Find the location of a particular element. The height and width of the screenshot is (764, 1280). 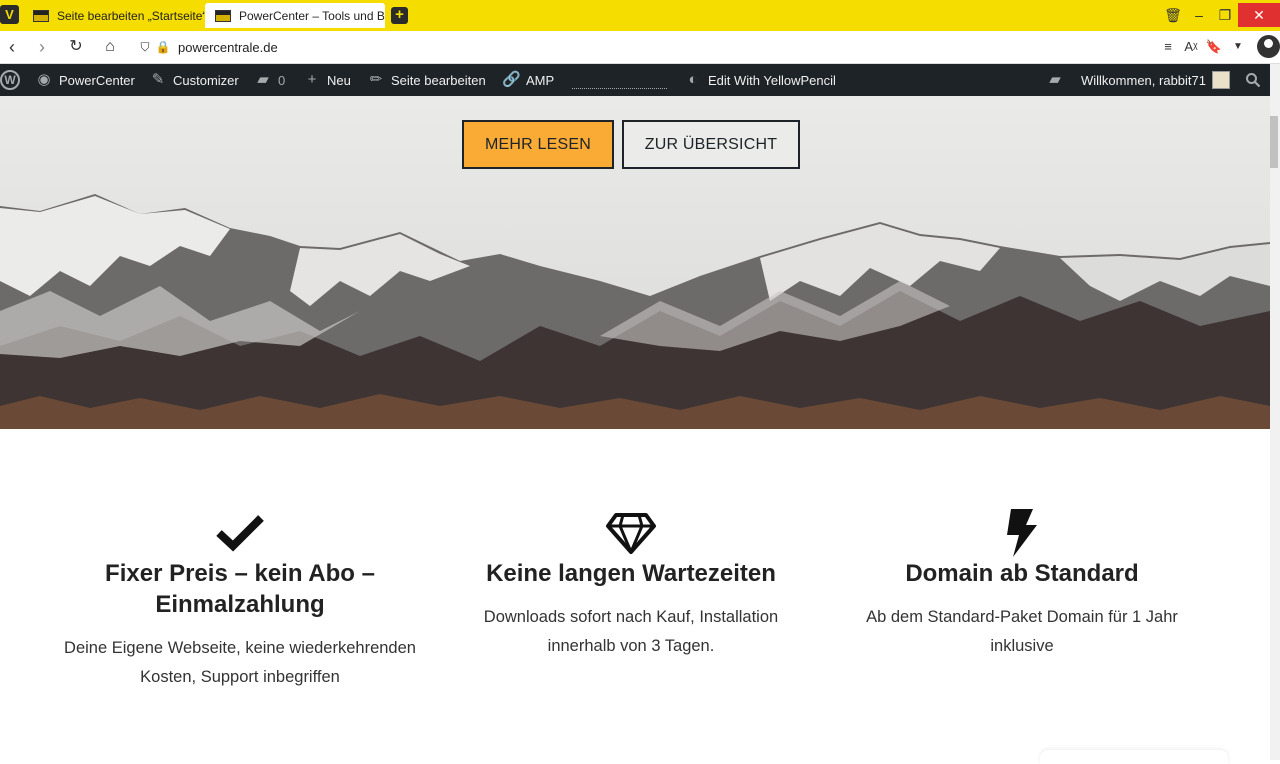

search-icon is located at coordinates (1253, 80).